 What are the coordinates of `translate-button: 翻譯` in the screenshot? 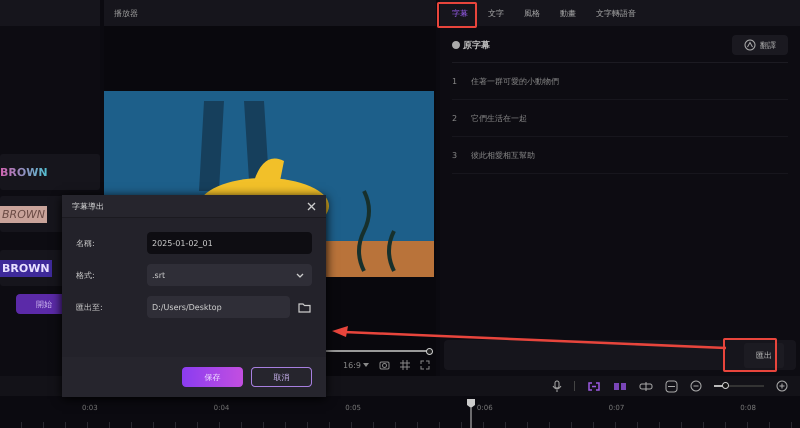 It's located at (760, 45).